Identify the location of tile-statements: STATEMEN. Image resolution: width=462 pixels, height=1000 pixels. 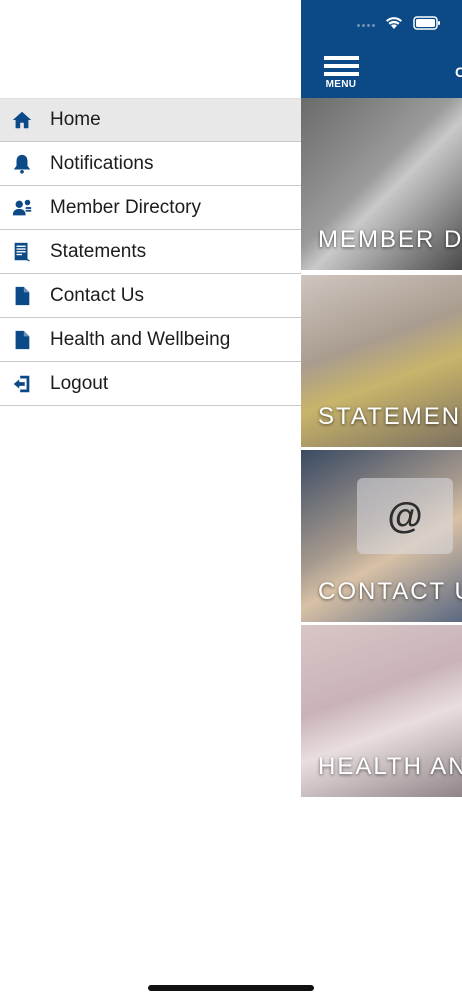
(381, 361).